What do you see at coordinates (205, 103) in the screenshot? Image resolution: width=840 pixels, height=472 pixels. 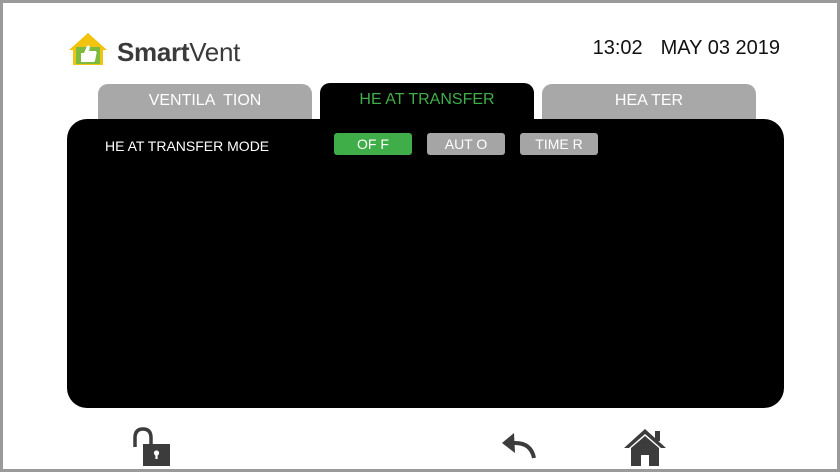 I see `tab-ventilation: VENTILA TION` at bounding box center [205, 103].